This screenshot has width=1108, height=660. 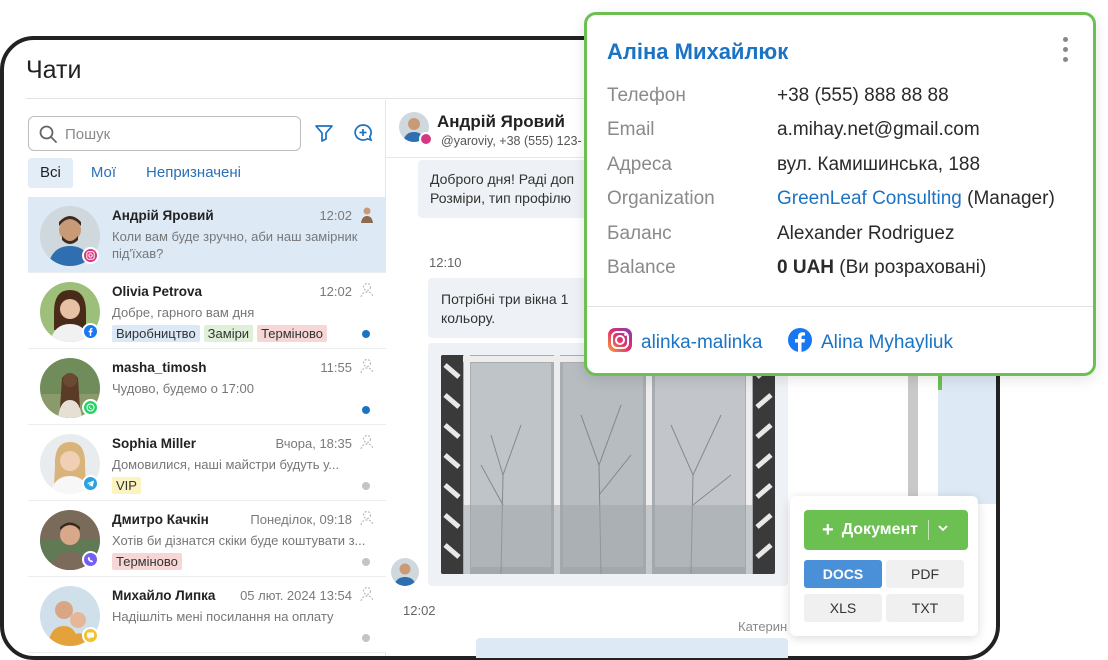 What do you see at coordinates (90, 559) in the screenshot?
I see `viber-icon` at bounding box center [90, 559].